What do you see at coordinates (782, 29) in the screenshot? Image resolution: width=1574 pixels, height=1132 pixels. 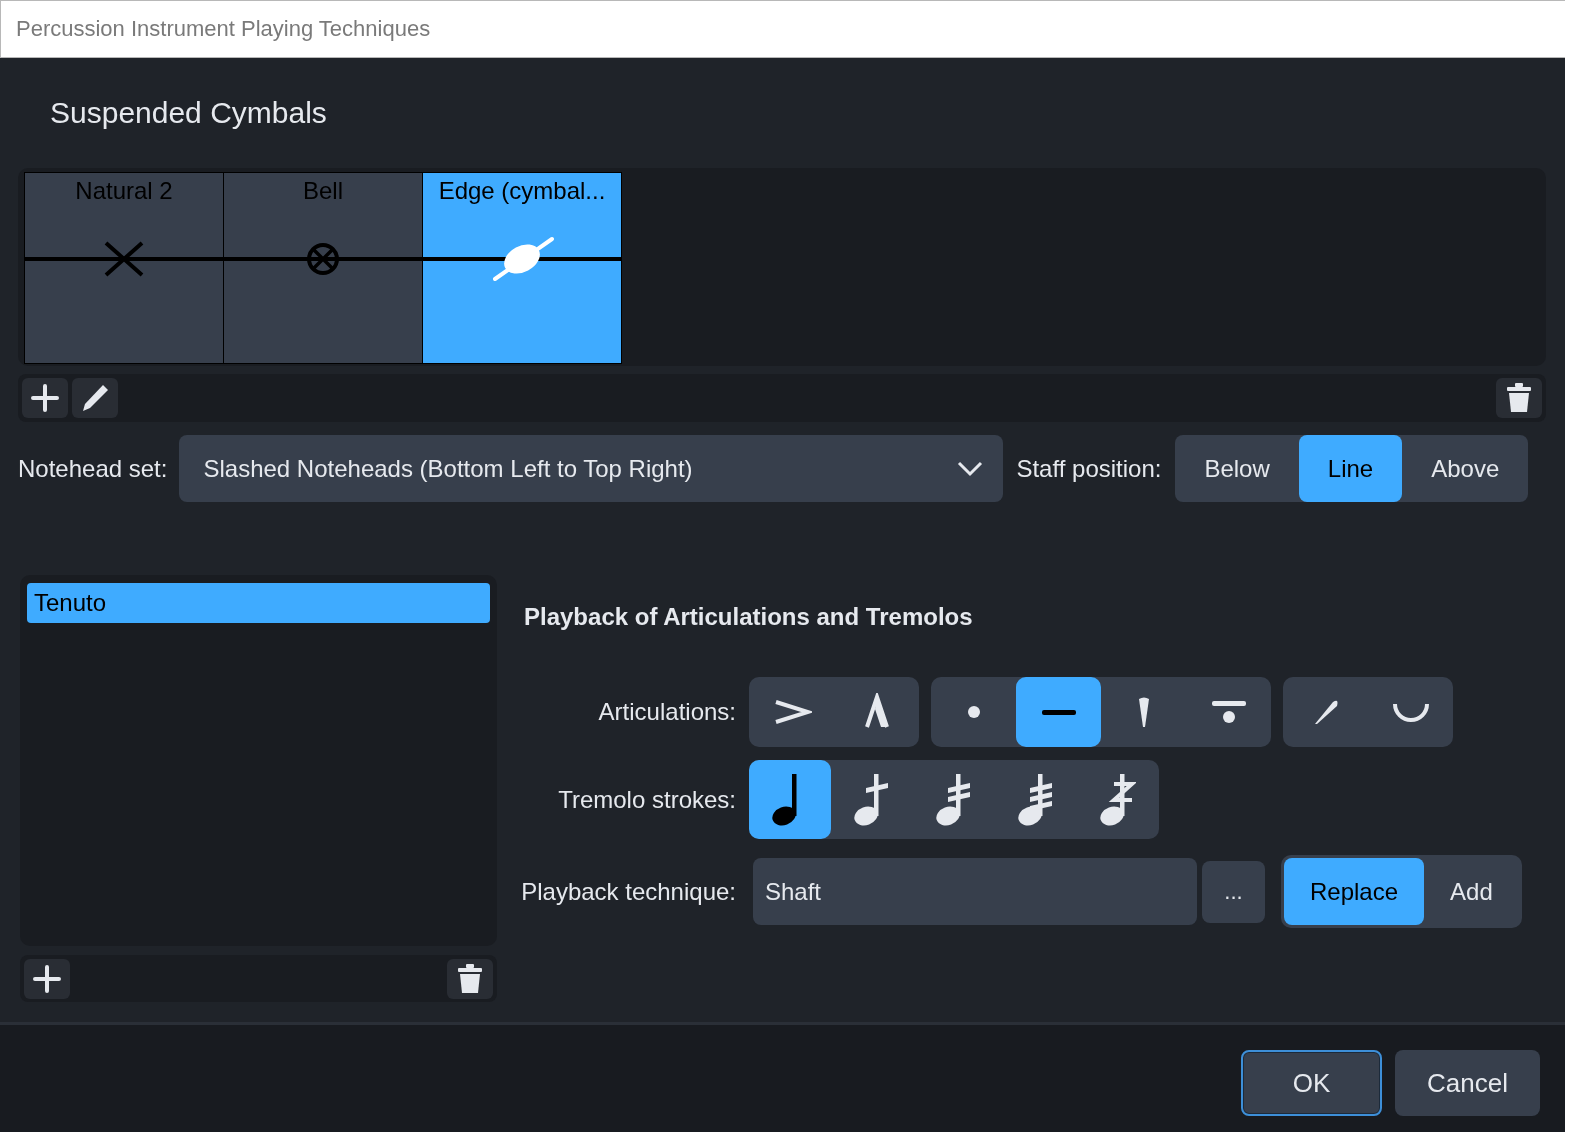 I see `window-title: Percussion Instrument Playing Techniques` at bounding box center [782, 29].